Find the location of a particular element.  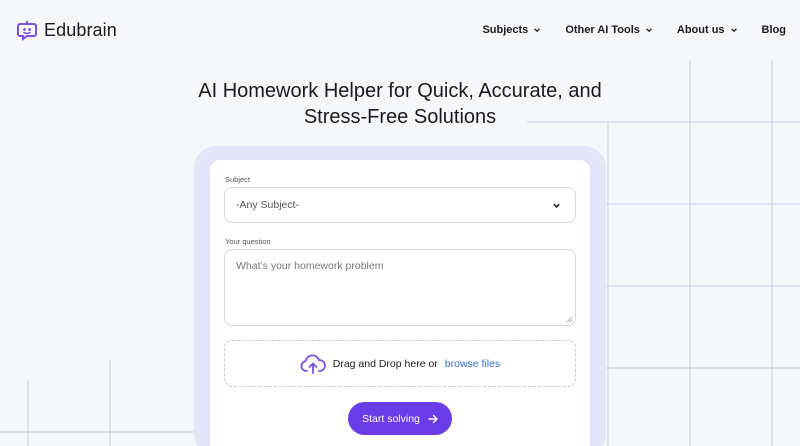

cloud-upload-icon is located at coordinates (313, 364).